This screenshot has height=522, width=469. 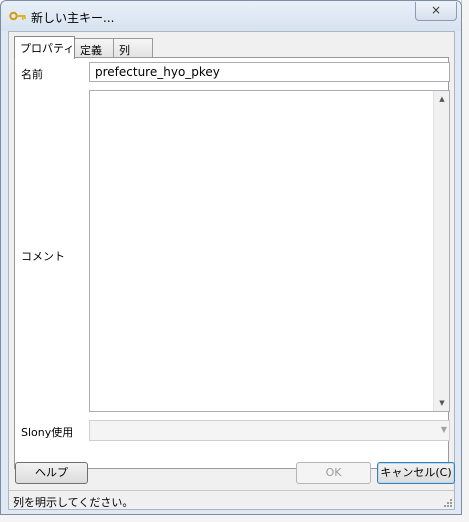 What do you see at coordinates (231, 16) in the screenshot?
I see `title-bar: 新しい主キー... ×` at bounding box center [231, 16].